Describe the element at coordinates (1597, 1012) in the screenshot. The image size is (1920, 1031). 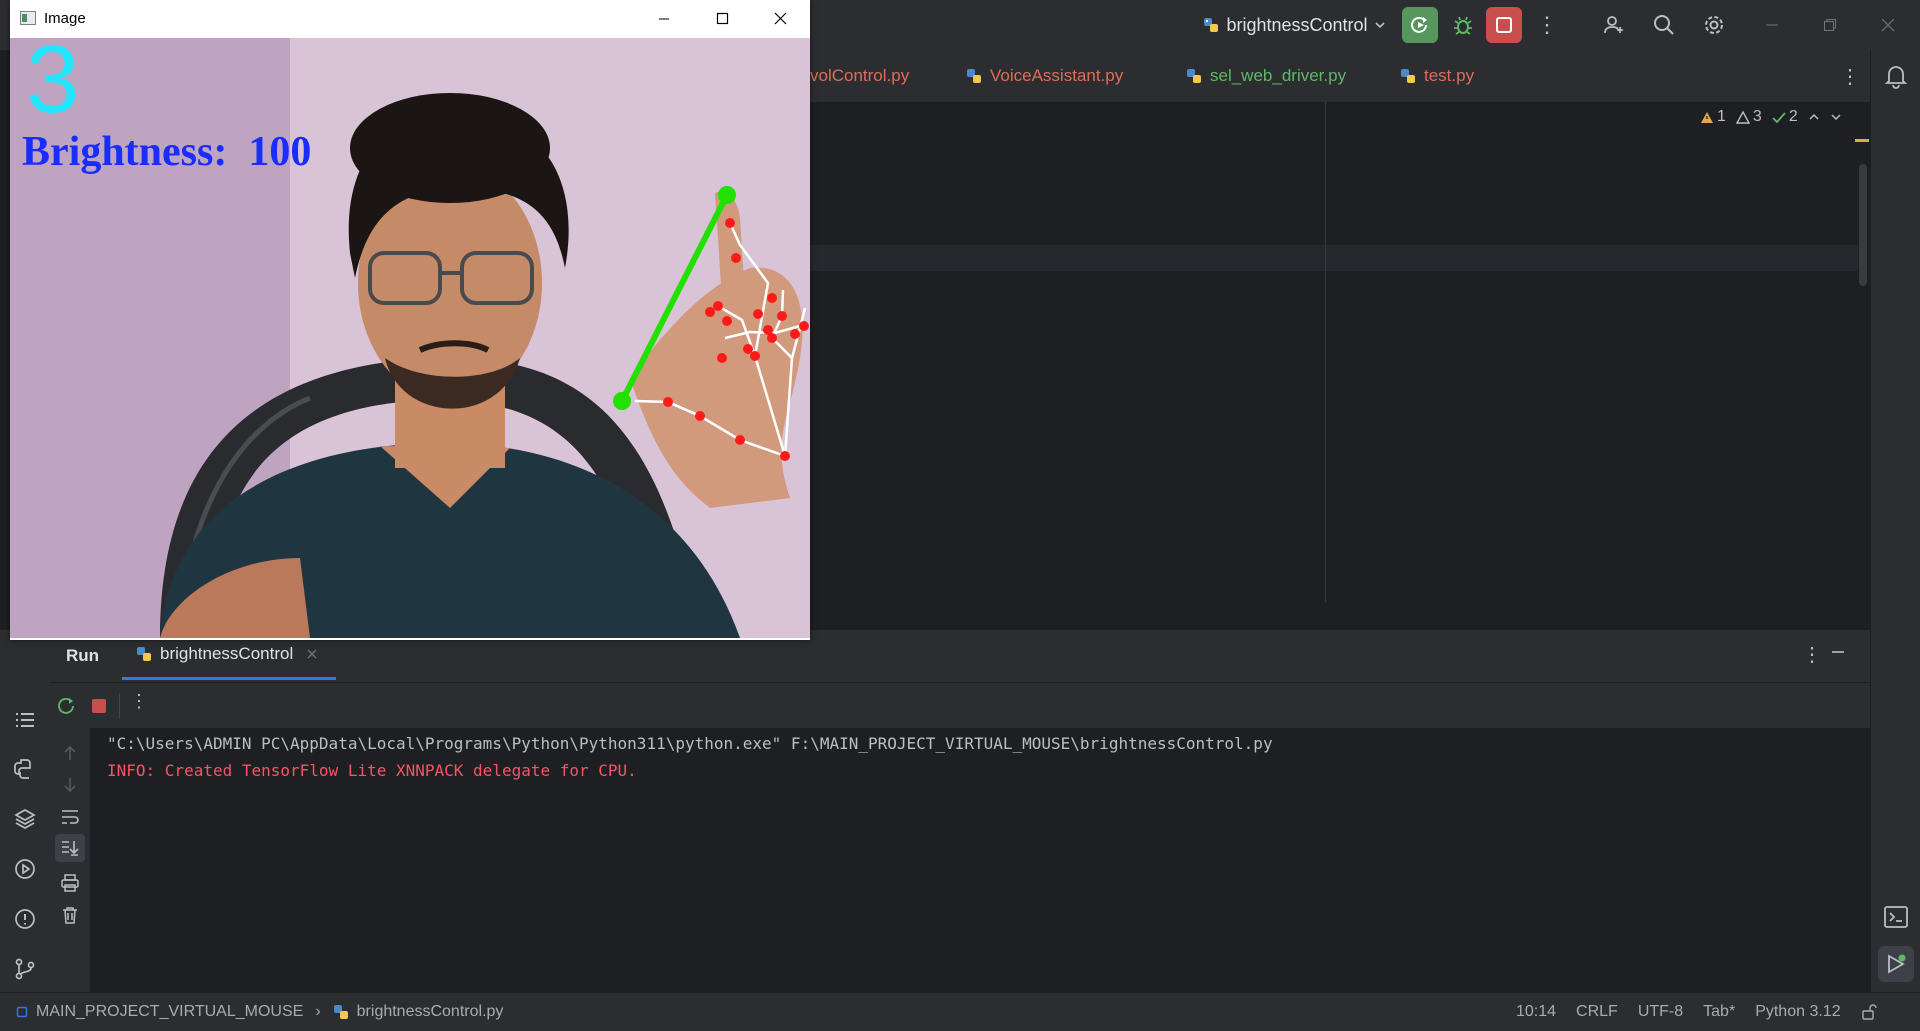
I see `line-separator: CRLF` at that location.